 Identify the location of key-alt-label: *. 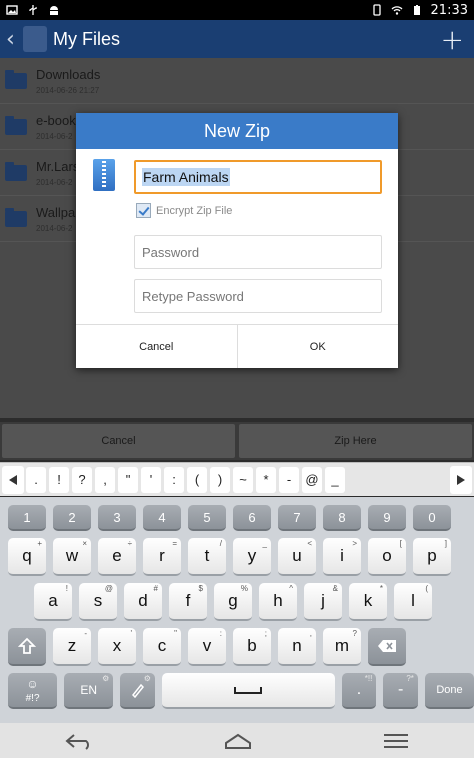
(381, 588).